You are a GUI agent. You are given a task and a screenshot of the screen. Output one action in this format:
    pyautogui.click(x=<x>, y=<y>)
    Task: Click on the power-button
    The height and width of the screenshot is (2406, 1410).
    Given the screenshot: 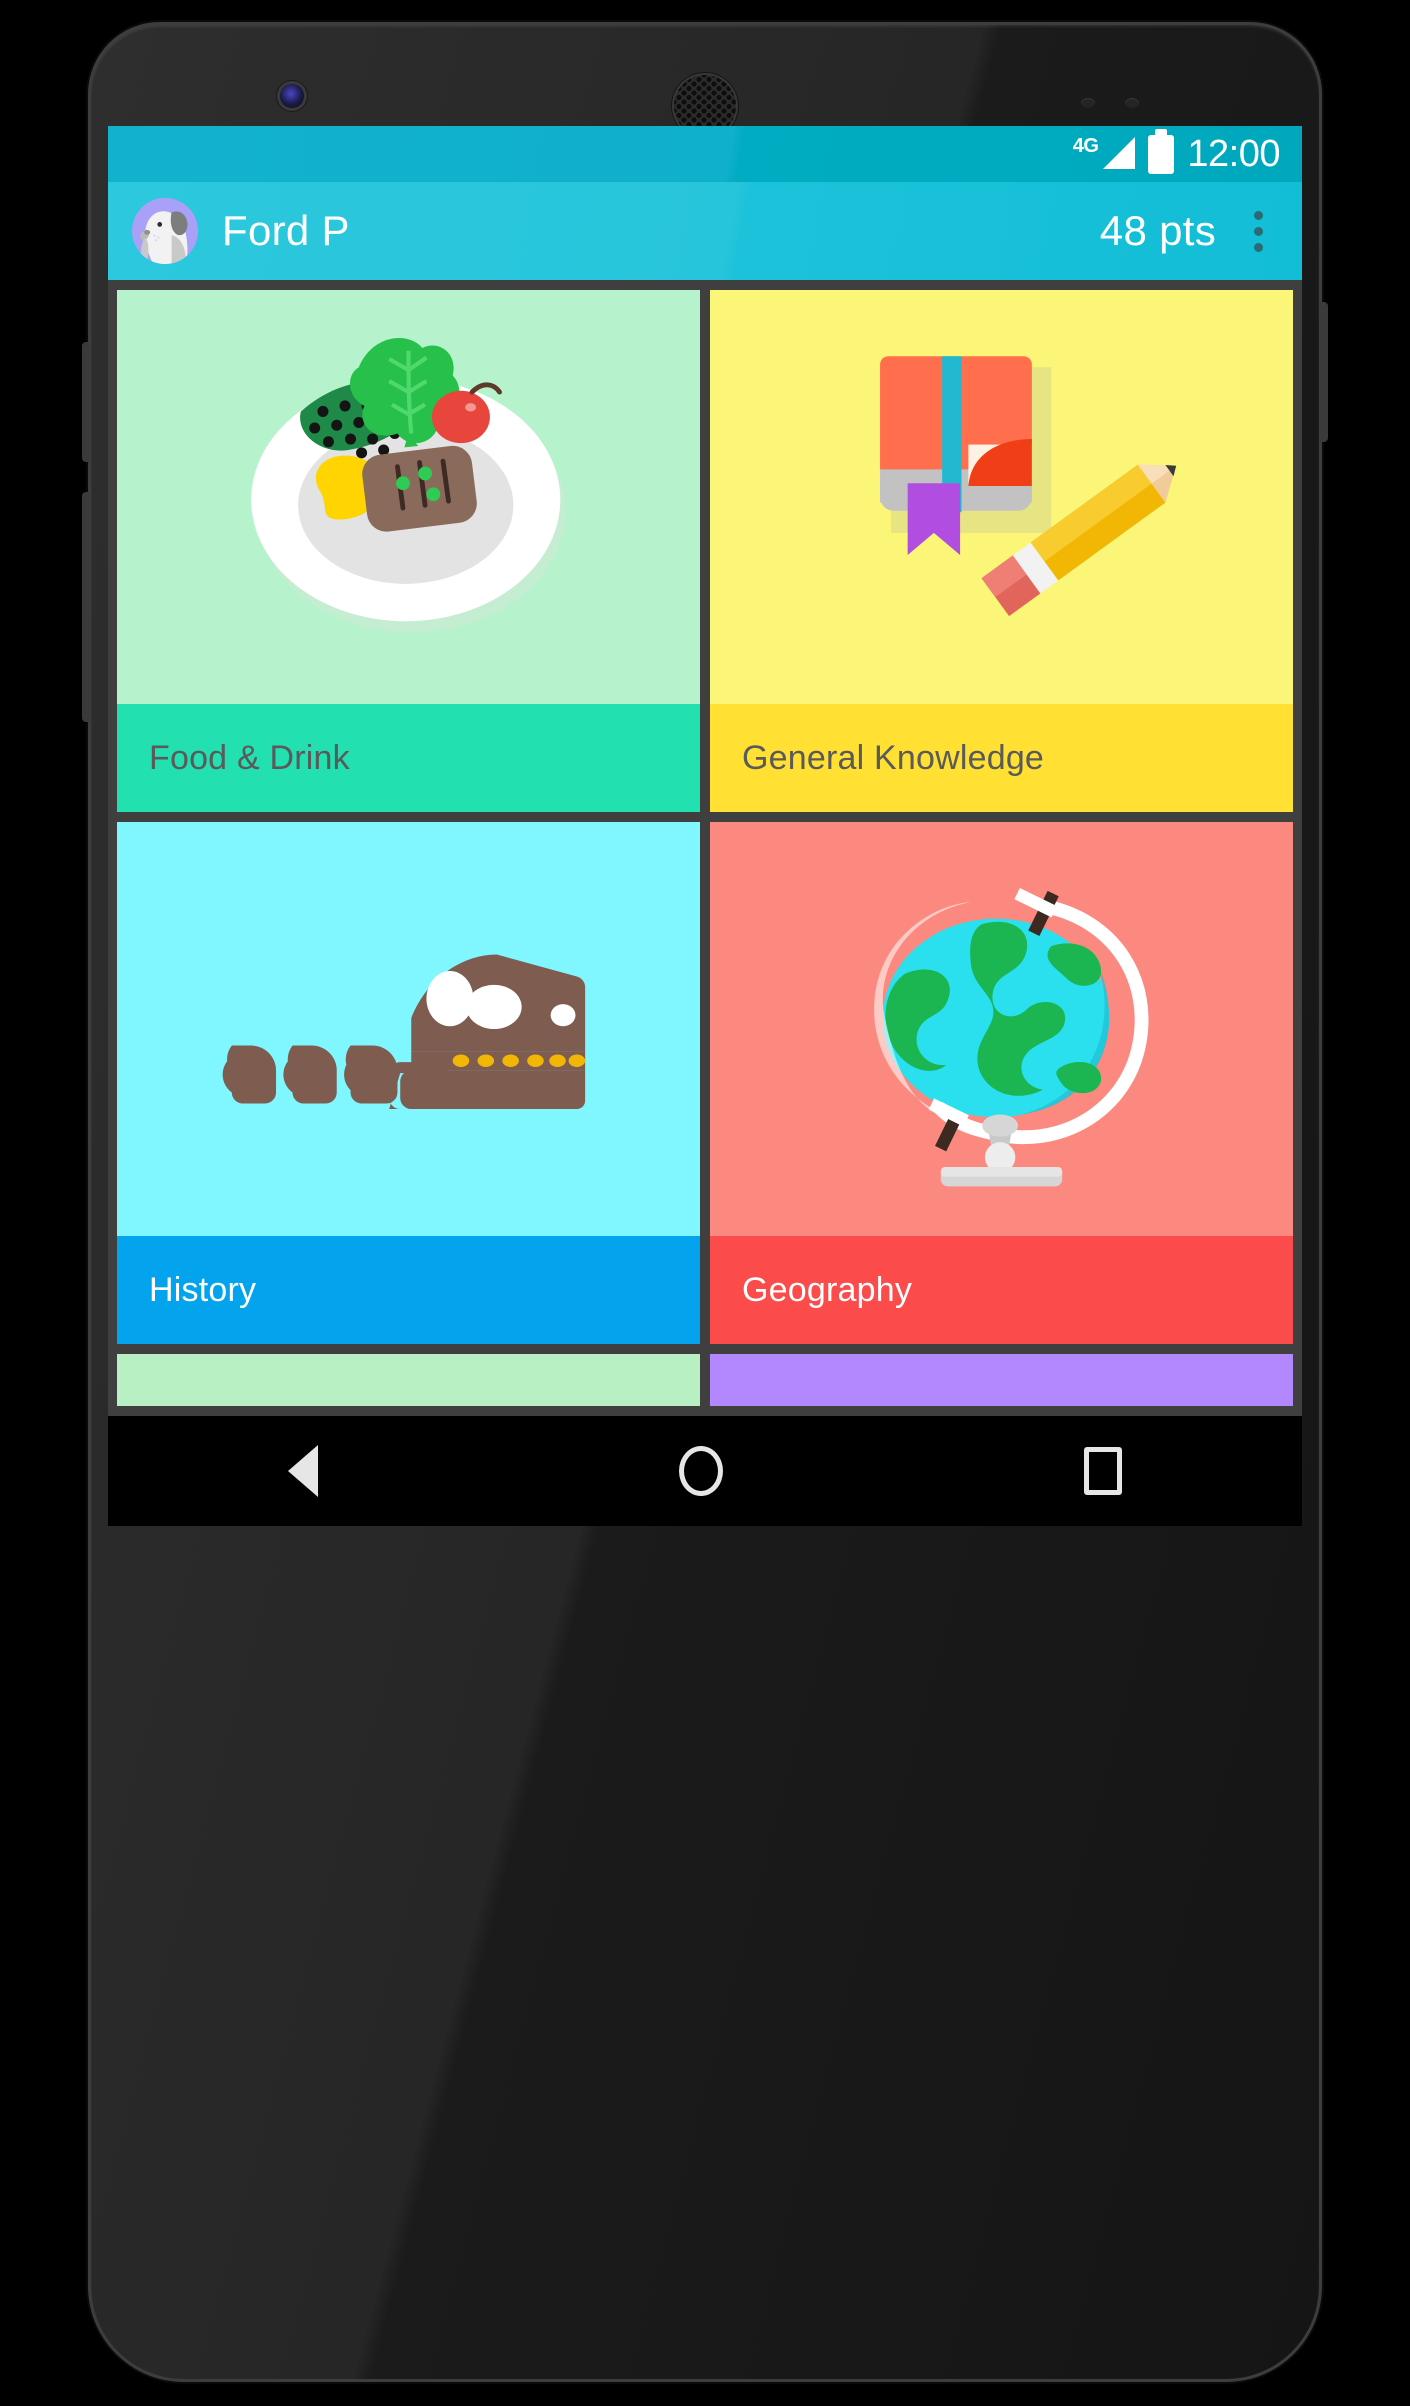 What is the action you would take?
    pyautogui.click(x=1324, y=372)
    